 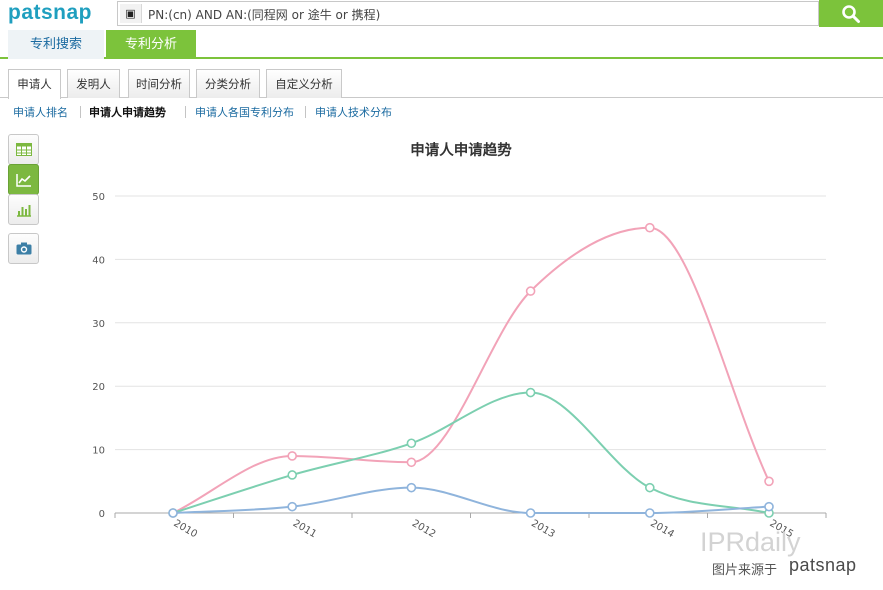 What do you see at coordinates (745, 570) in the screenshot?
I see `watermark-caption: 图片来源于` at bounding box center [745, 570].